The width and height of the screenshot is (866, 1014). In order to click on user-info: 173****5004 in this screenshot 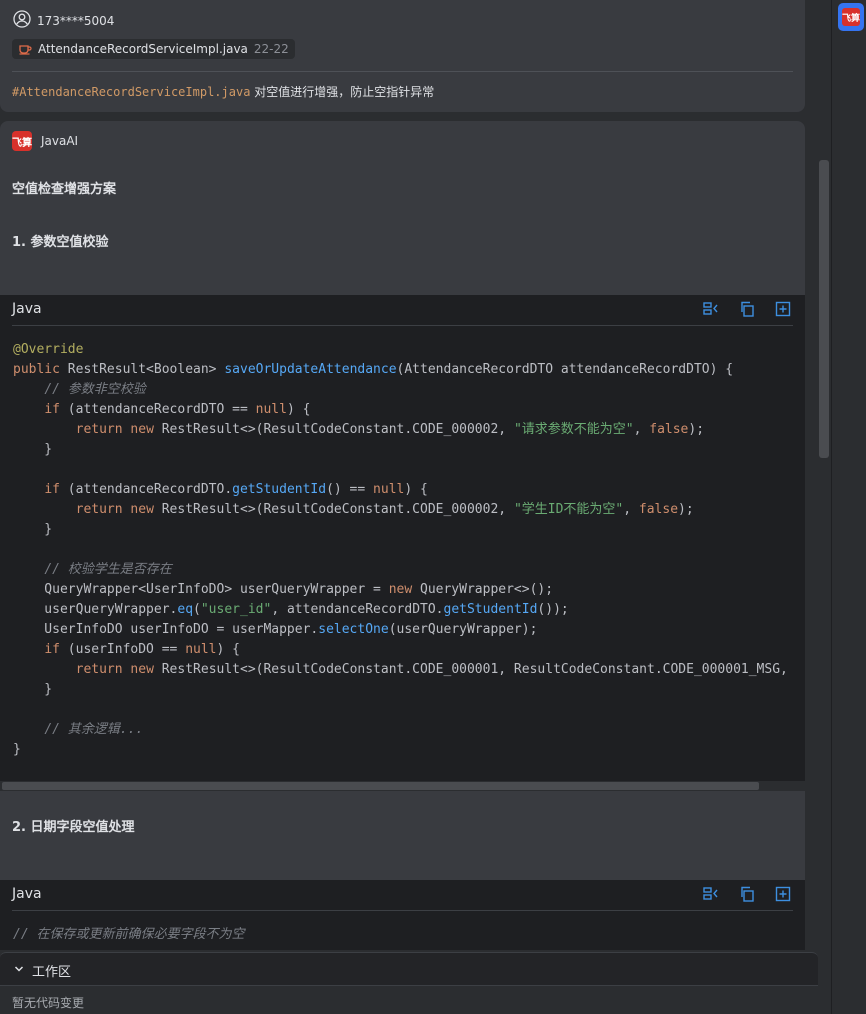, I will do `click(63, 20)`.